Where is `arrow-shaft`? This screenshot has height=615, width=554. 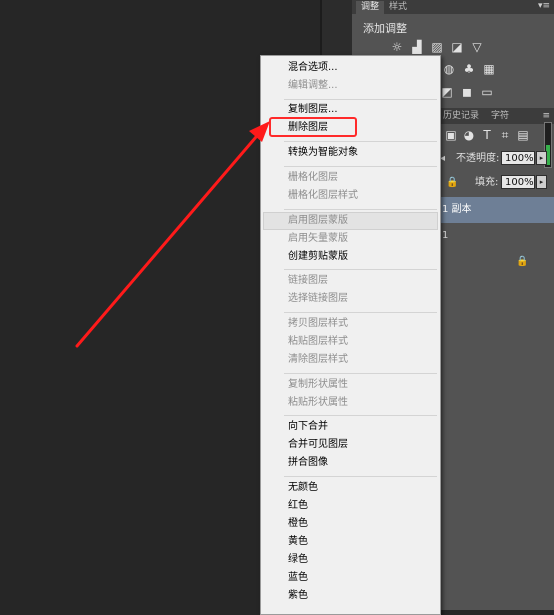 arrow-shaft is located at coordinates (169, 238).